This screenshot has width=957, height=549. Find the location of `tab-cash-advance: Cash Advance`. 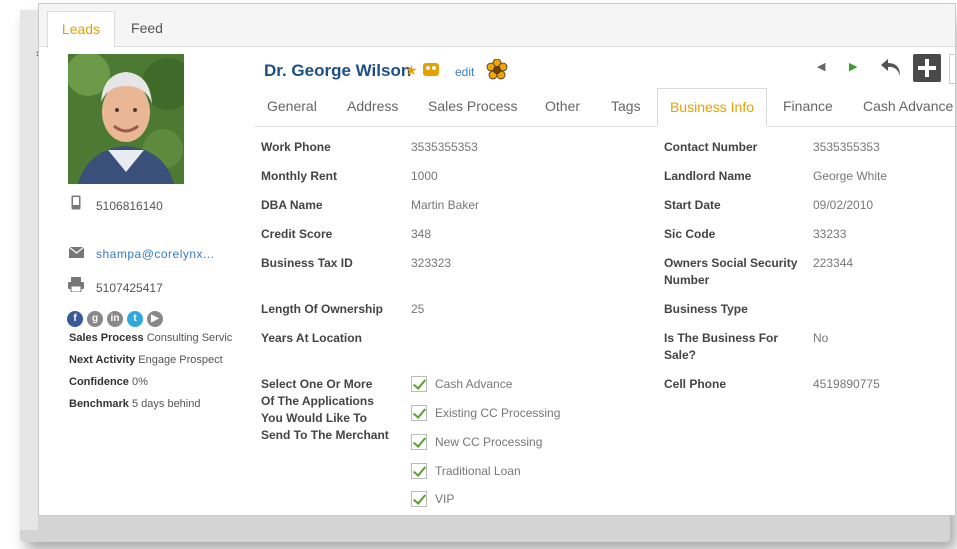

tab-cash-advance: Cash Advance is located at coordinates (908, 106).